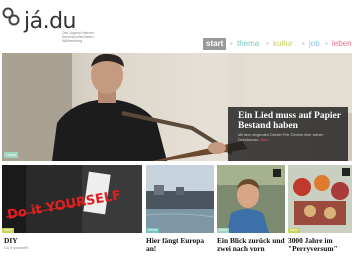  Describe the element at coordinates (294, 121) in the screenshot. I see `hero-title: Ein Lied muss auf Papier Bestand haben` at that location.